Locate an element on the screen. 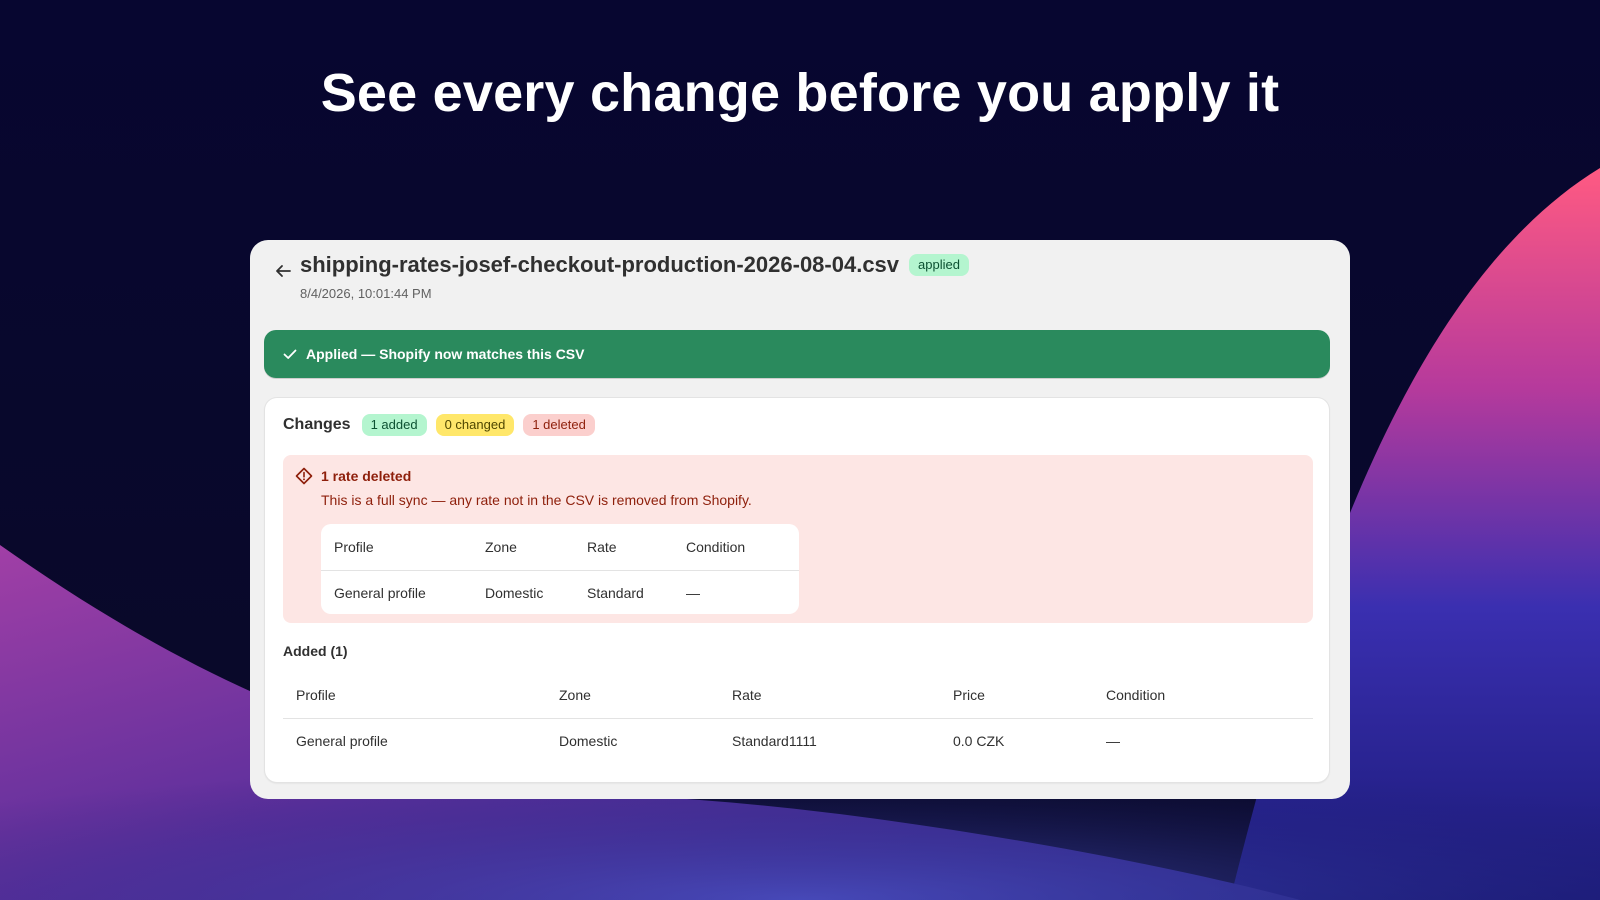 This screenshot has height=900, width=1600. changes-header: Changes 1 added 0 changed 1 deleted is located at coordinates (439, 425).